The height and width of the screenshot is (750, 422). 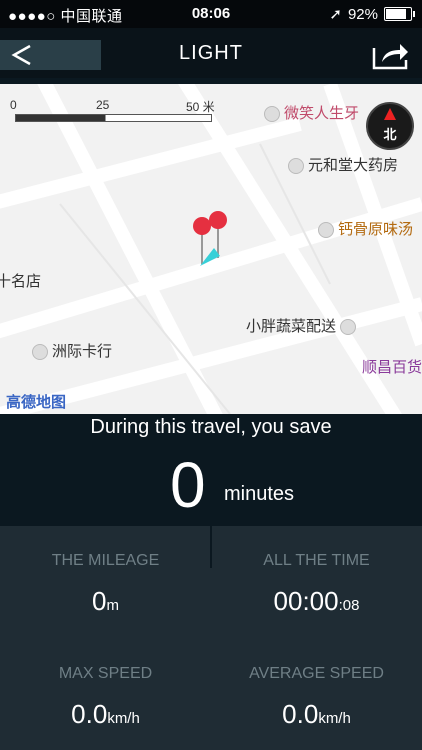 What do you see at coordinates (334, 718) in the screenshot?
I see `average-speed-unit: km/h` at bounding box center [334, 718].